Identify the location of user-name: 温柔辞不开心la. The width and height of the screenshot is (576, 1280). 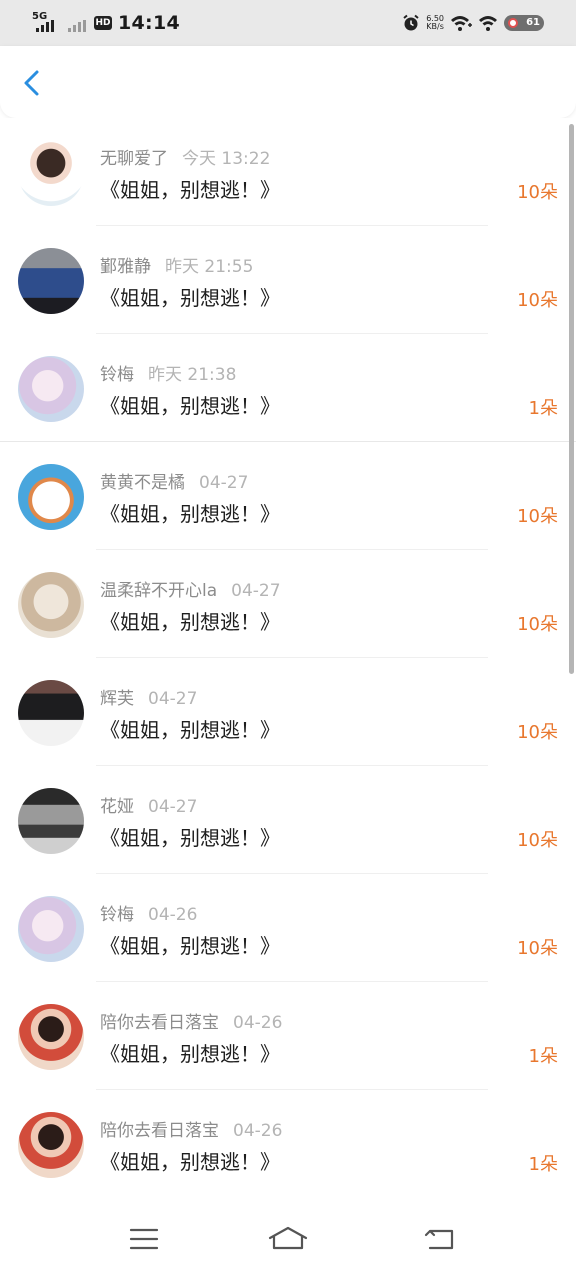
(159, 591).